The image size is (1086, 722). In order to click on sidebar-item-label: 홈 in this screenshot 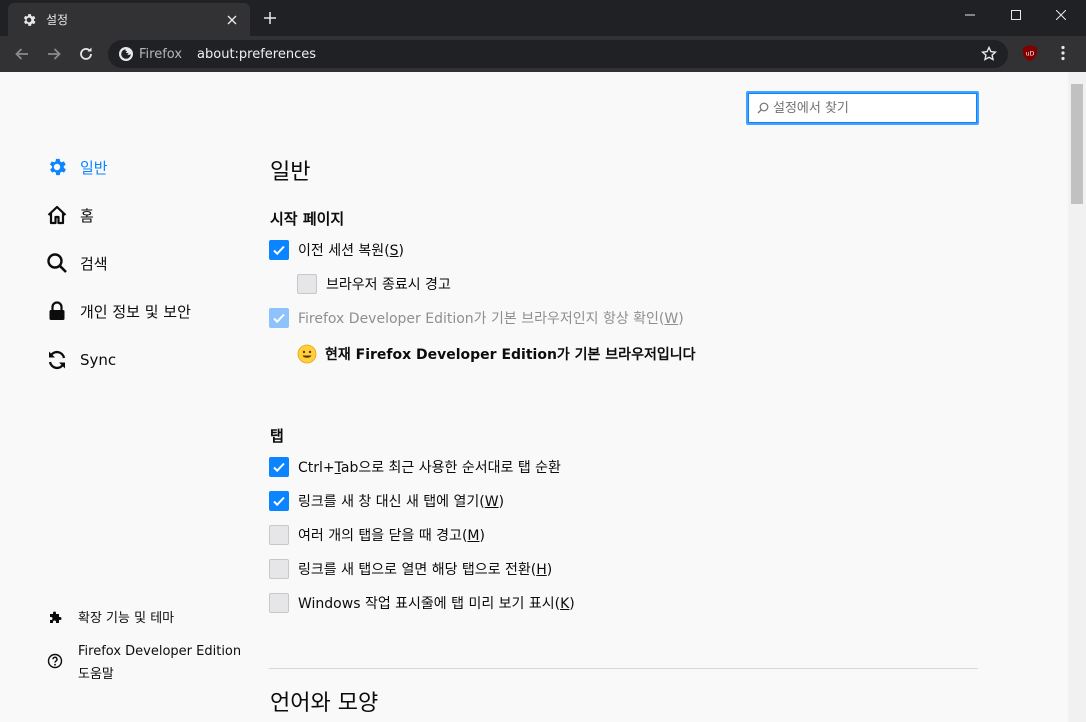, I will do `click(87, 215)`.